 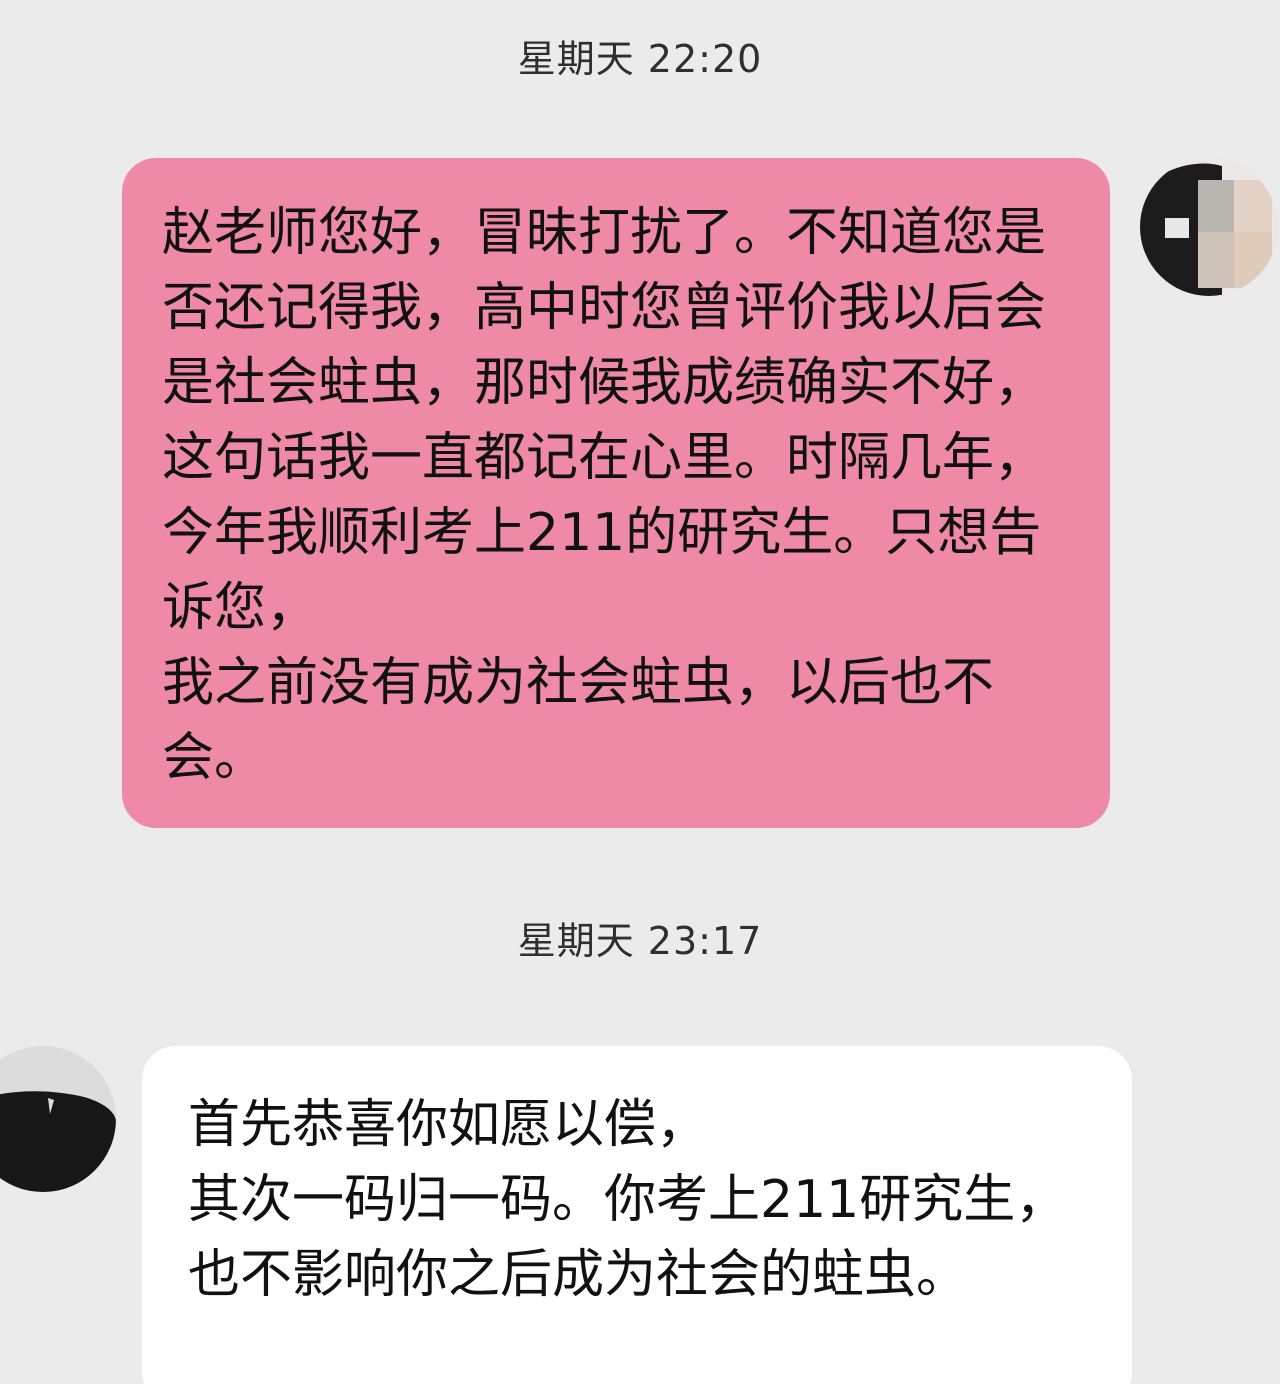 I want to click on teacher-avatar-icon, so click(x=58, y=1119).